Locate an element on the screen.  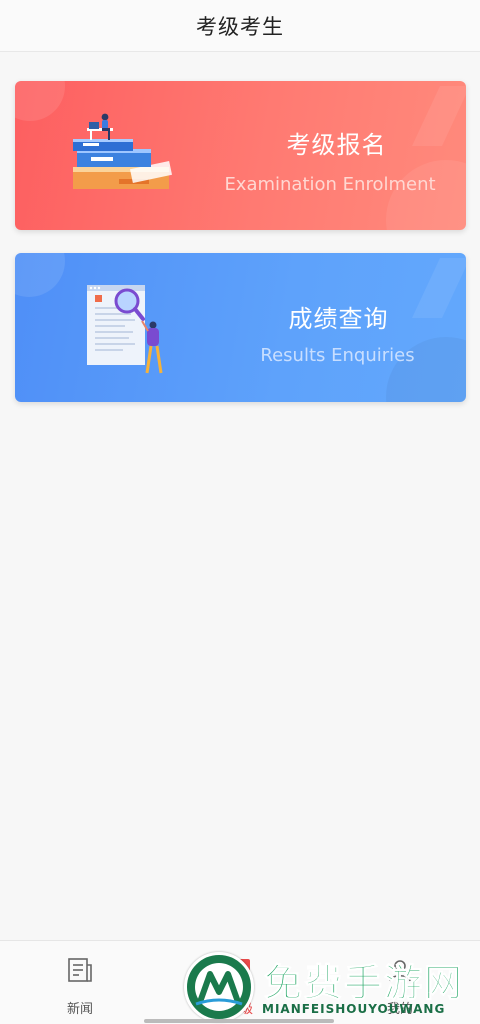
watermark-logo-icon is located at coordinates (219, 988).